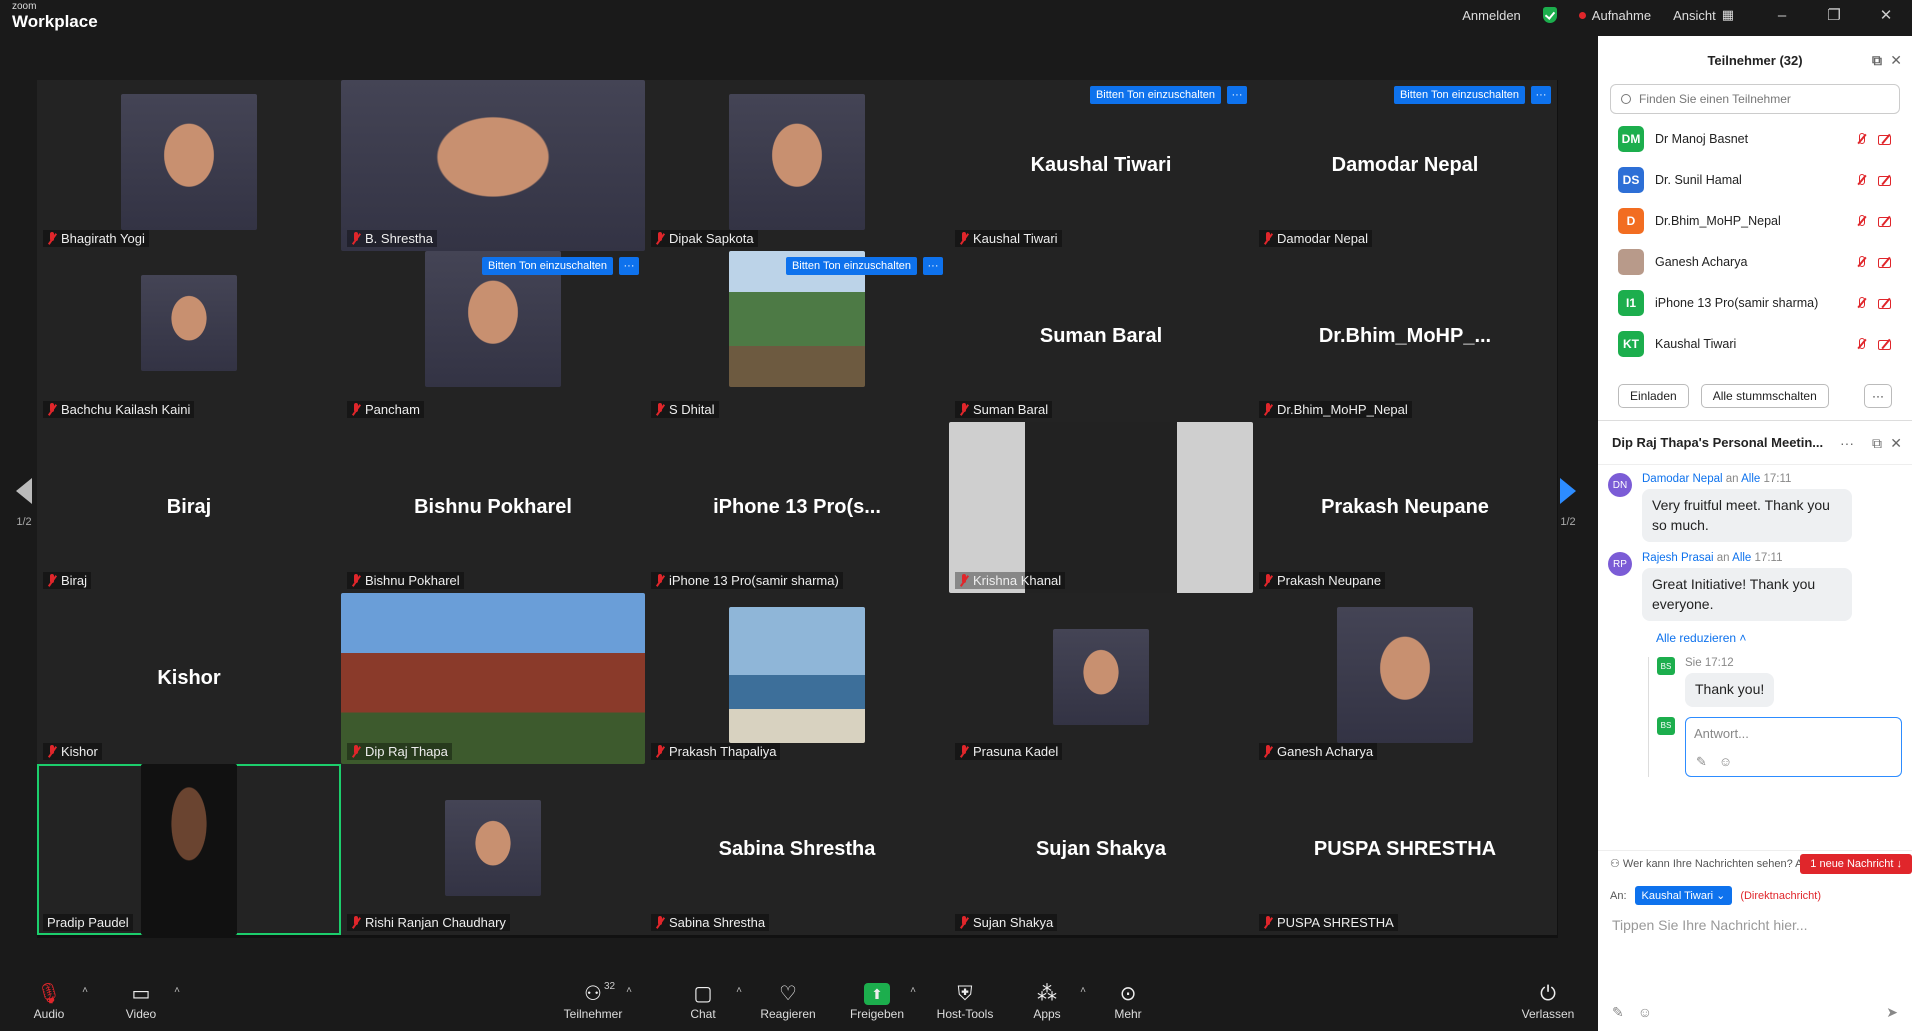 The image size is (1912, 1031). I want to click on video-tile: Pancham Bitten Ton einzuschalten ···, so click(493, 336).